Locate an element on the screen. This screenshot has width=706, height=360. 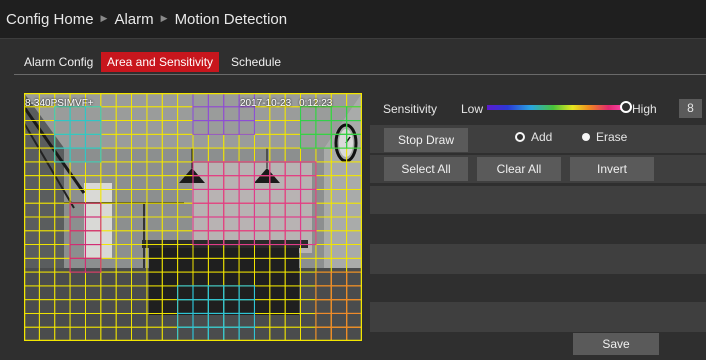
breadcrumb: Config Home ▶ Alarm ▶ Motion Detection is located at coordinates (353, 19).